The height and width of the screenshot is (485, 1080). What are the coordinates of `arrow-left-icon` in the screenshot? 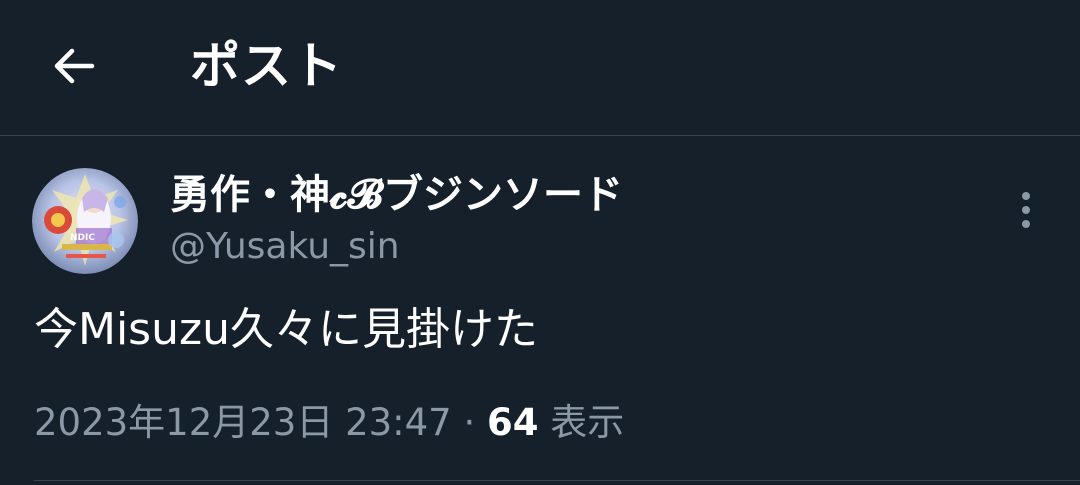 It's located at (74, 66).